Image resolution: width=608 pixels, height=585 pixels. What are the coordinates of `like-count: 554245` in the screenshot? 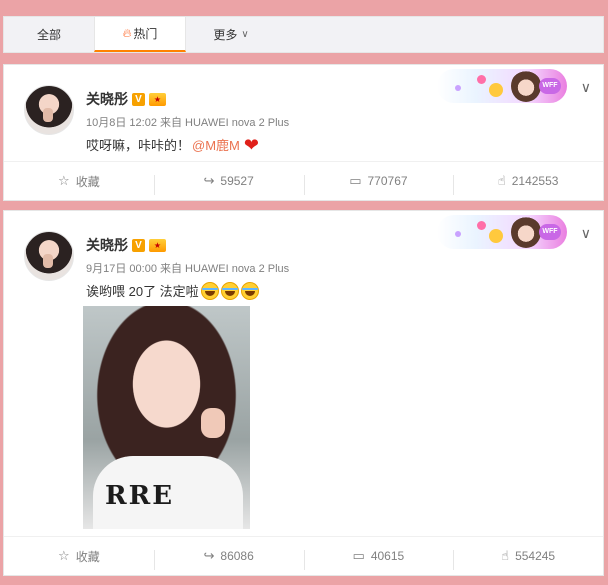 It's located at (535, 556).